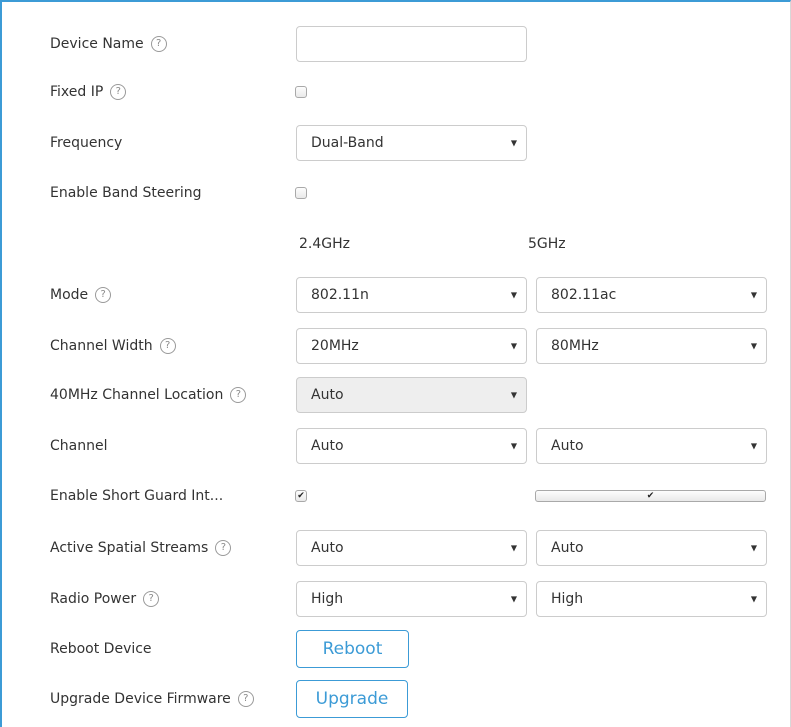 This screenshot has height=727, width=791. Describe the element at coordinates (301, 92) in the screenshot. I see `fixed-ip-checkbox` at that location.